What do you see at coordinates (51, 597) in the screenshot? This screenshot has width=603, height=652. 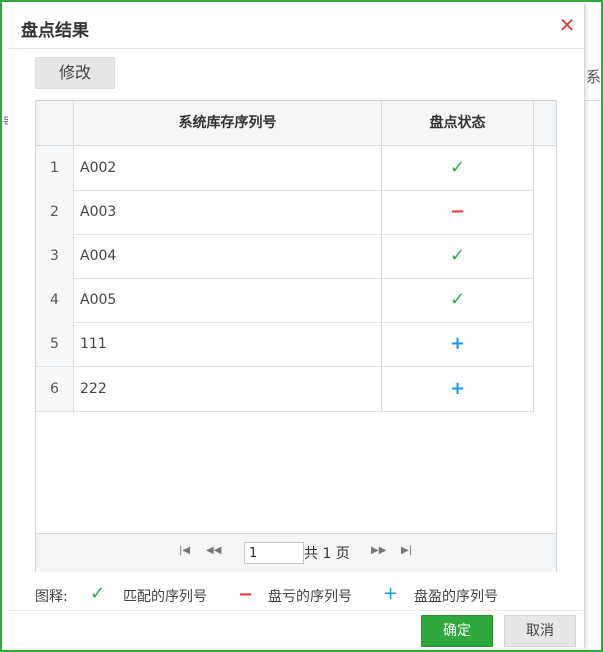 I see `legend-label: 图释:` at bounding box center [51, 597].